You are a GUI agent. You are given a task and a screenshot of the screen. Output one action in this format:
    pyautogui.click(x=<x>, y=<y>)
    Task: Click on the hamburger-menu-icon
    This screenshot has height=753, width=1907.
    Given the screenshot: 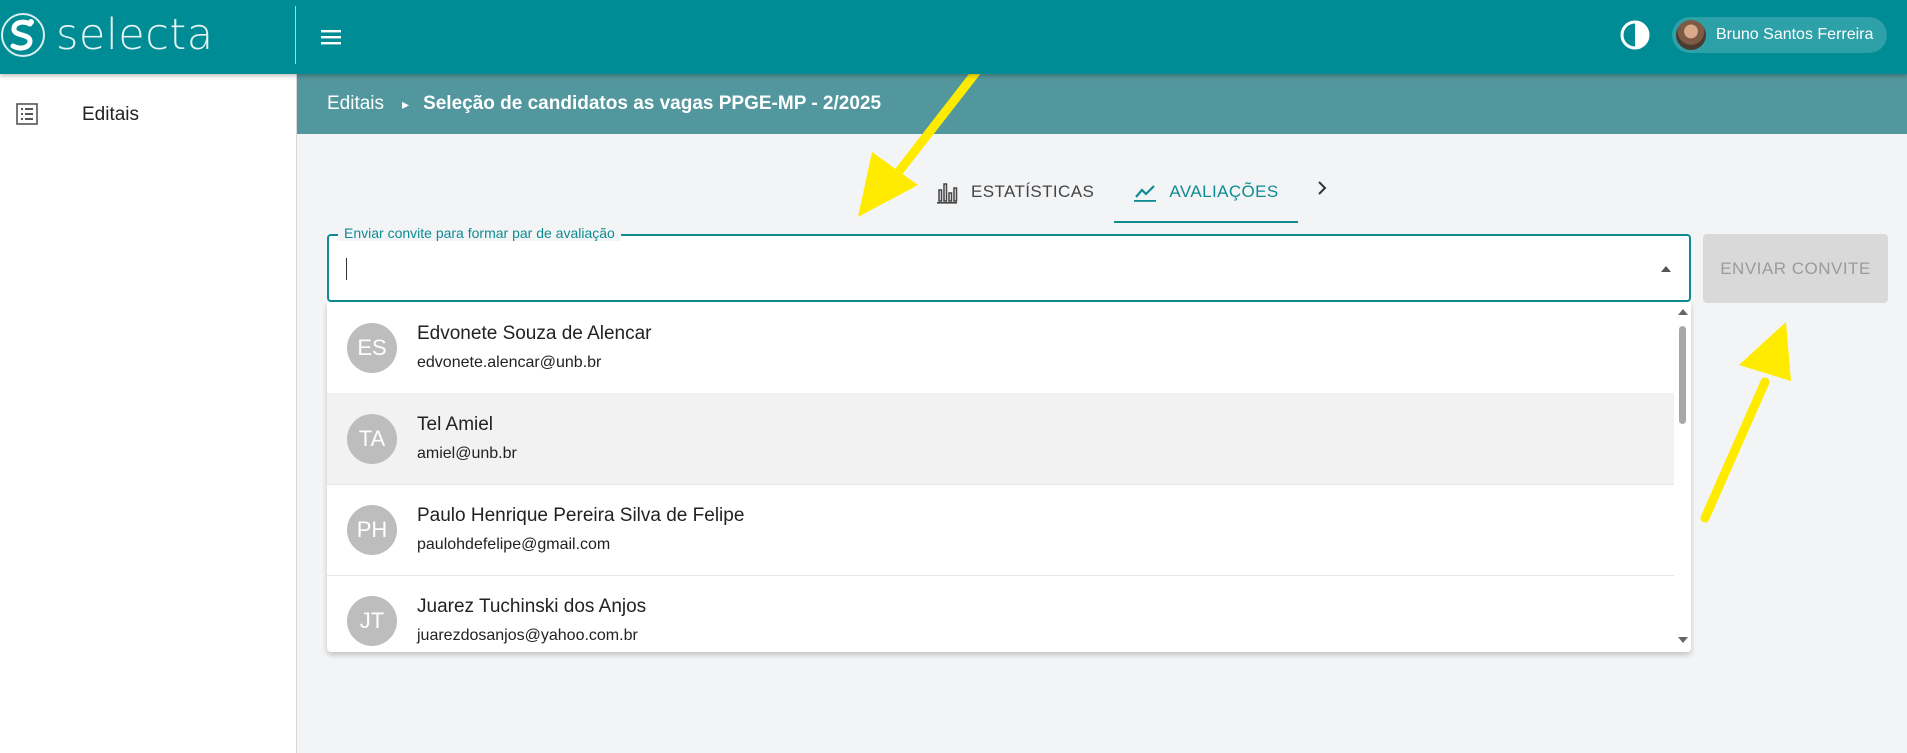 What is the action you would take?
    pyautogui.click(x=331, y=37)
    